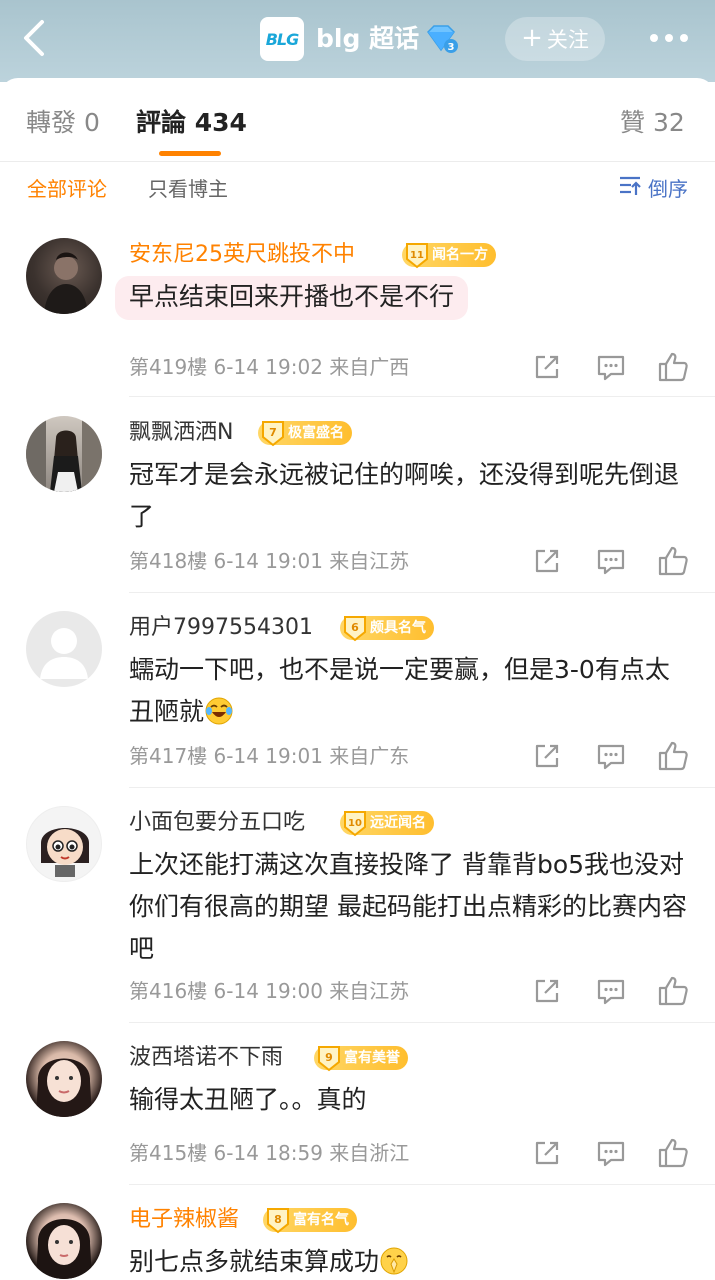  Describe the element at coordinates (63, 123) in the screenshot. I see `tab-reposts: 轉發 0` at that location.